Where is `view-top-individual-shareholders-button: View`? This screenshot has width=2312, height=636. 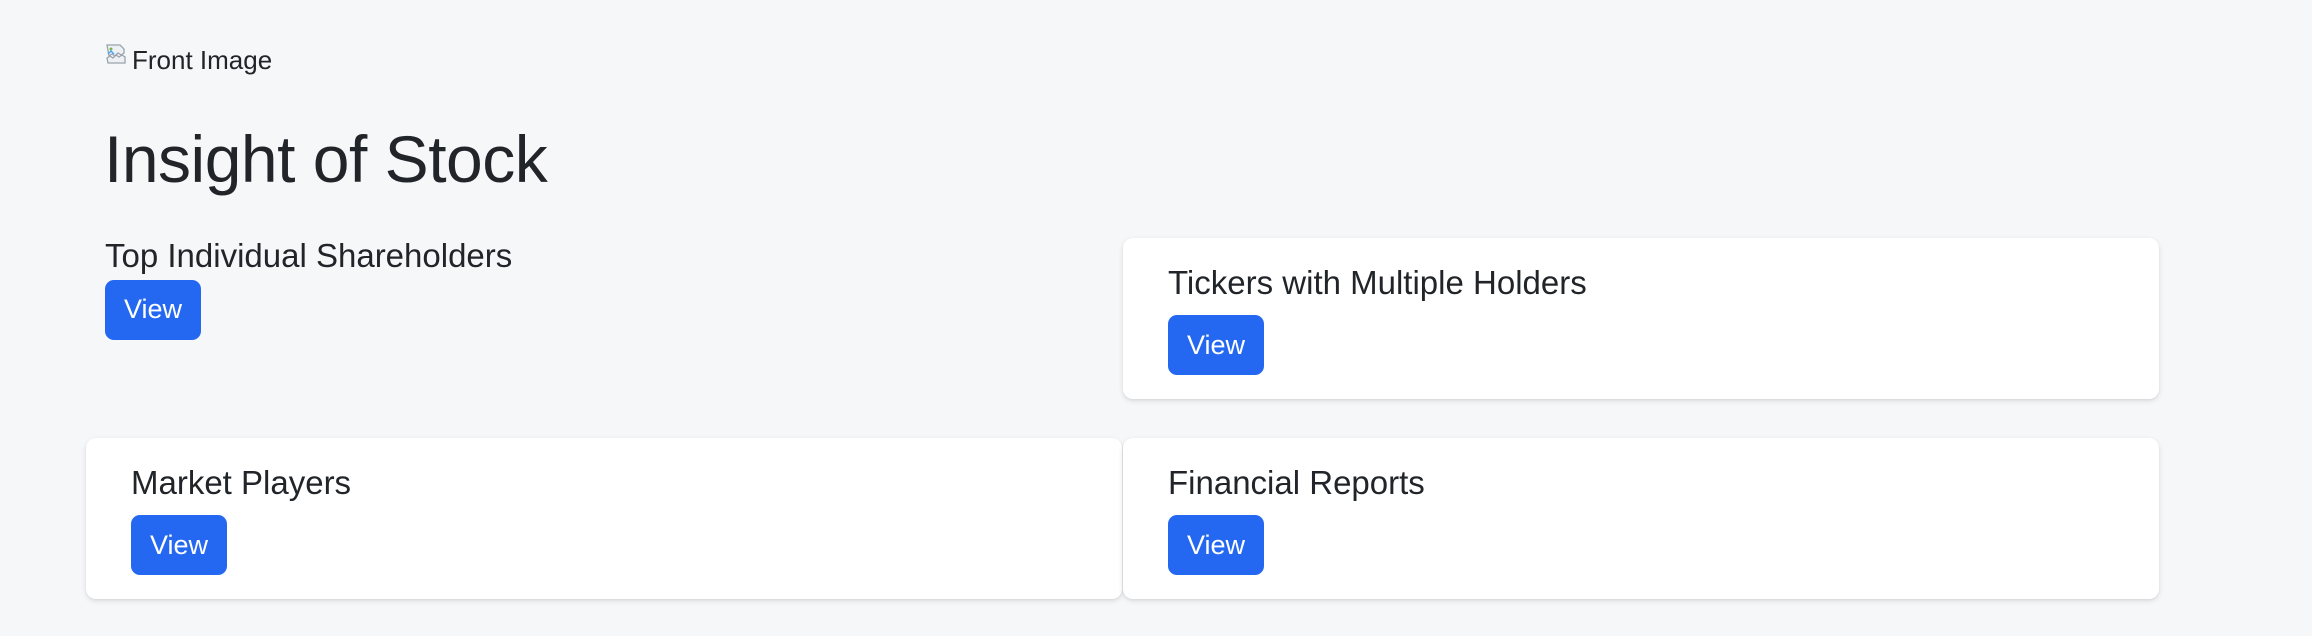
view-top-individual-shareholders-button: View is located at coordinates (153, 309).